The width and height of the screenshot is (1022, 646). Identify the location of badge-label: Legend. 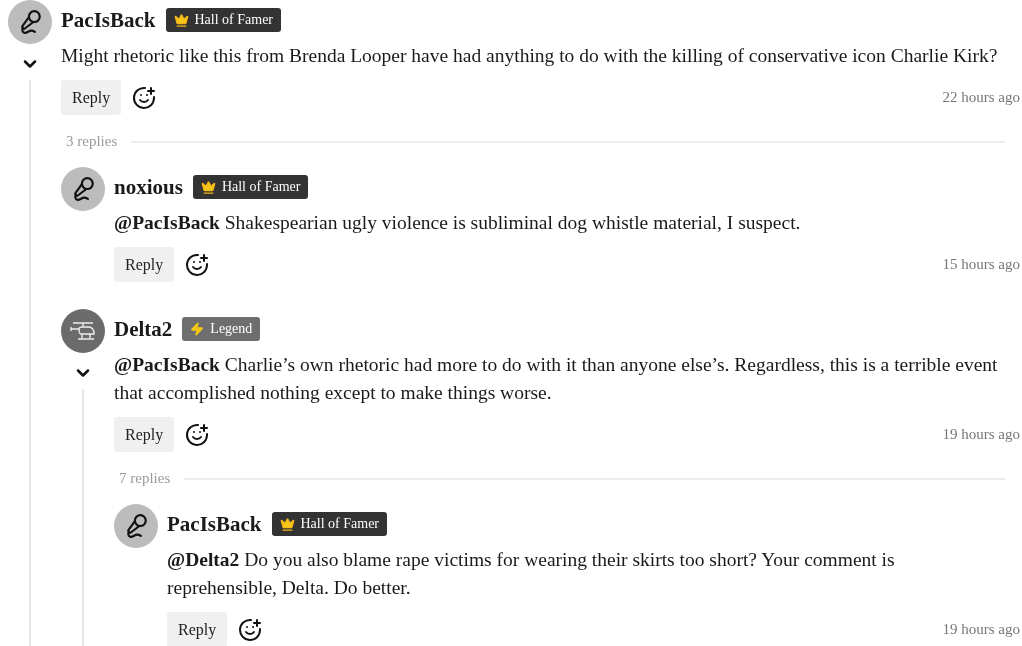
(231, 329).